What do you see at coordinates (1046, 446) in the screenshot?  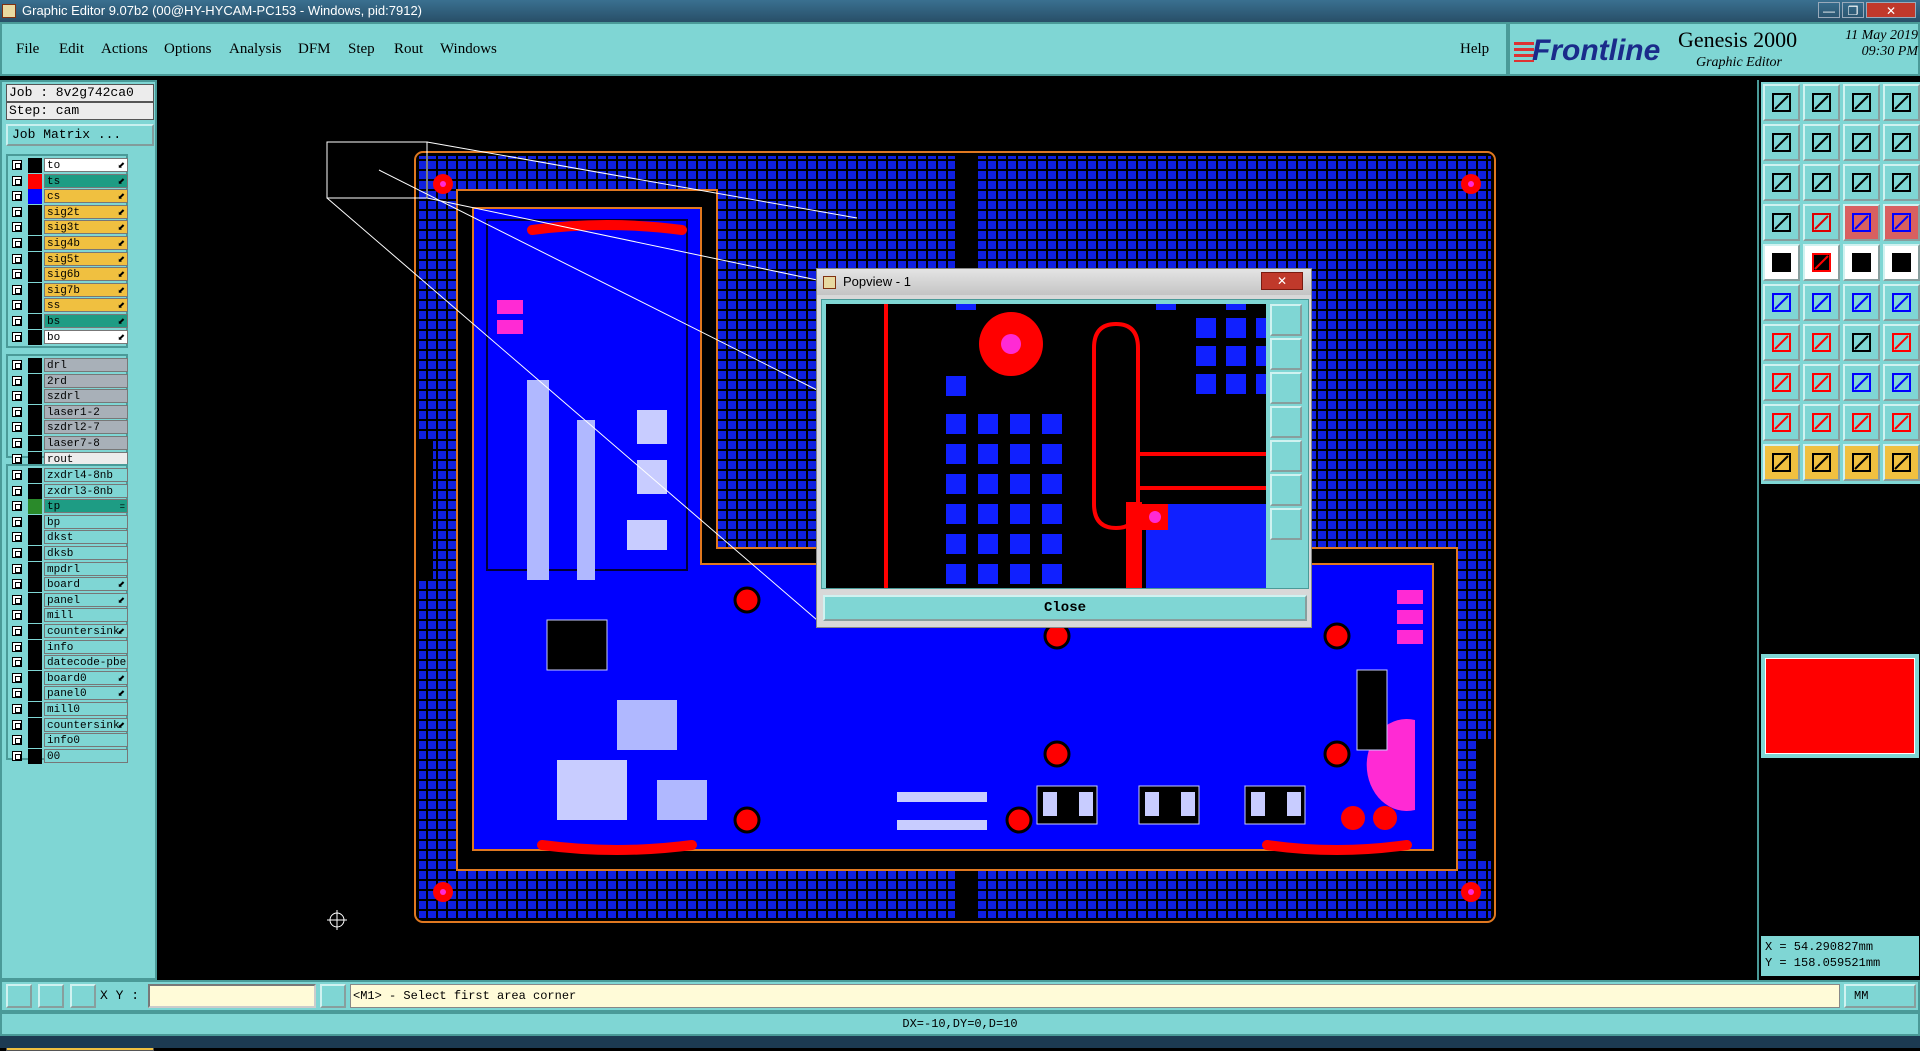 I see `popview-canvas` at bounding box center [1046, 446].